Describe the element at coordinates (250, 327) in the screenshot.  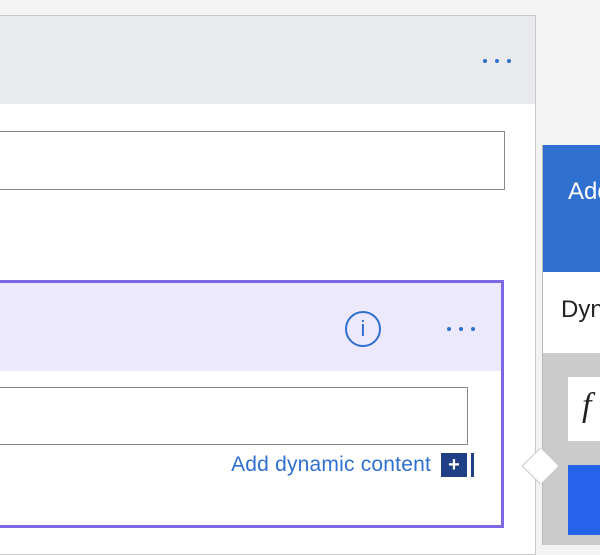
I see `selected-card-header: i` at that location.